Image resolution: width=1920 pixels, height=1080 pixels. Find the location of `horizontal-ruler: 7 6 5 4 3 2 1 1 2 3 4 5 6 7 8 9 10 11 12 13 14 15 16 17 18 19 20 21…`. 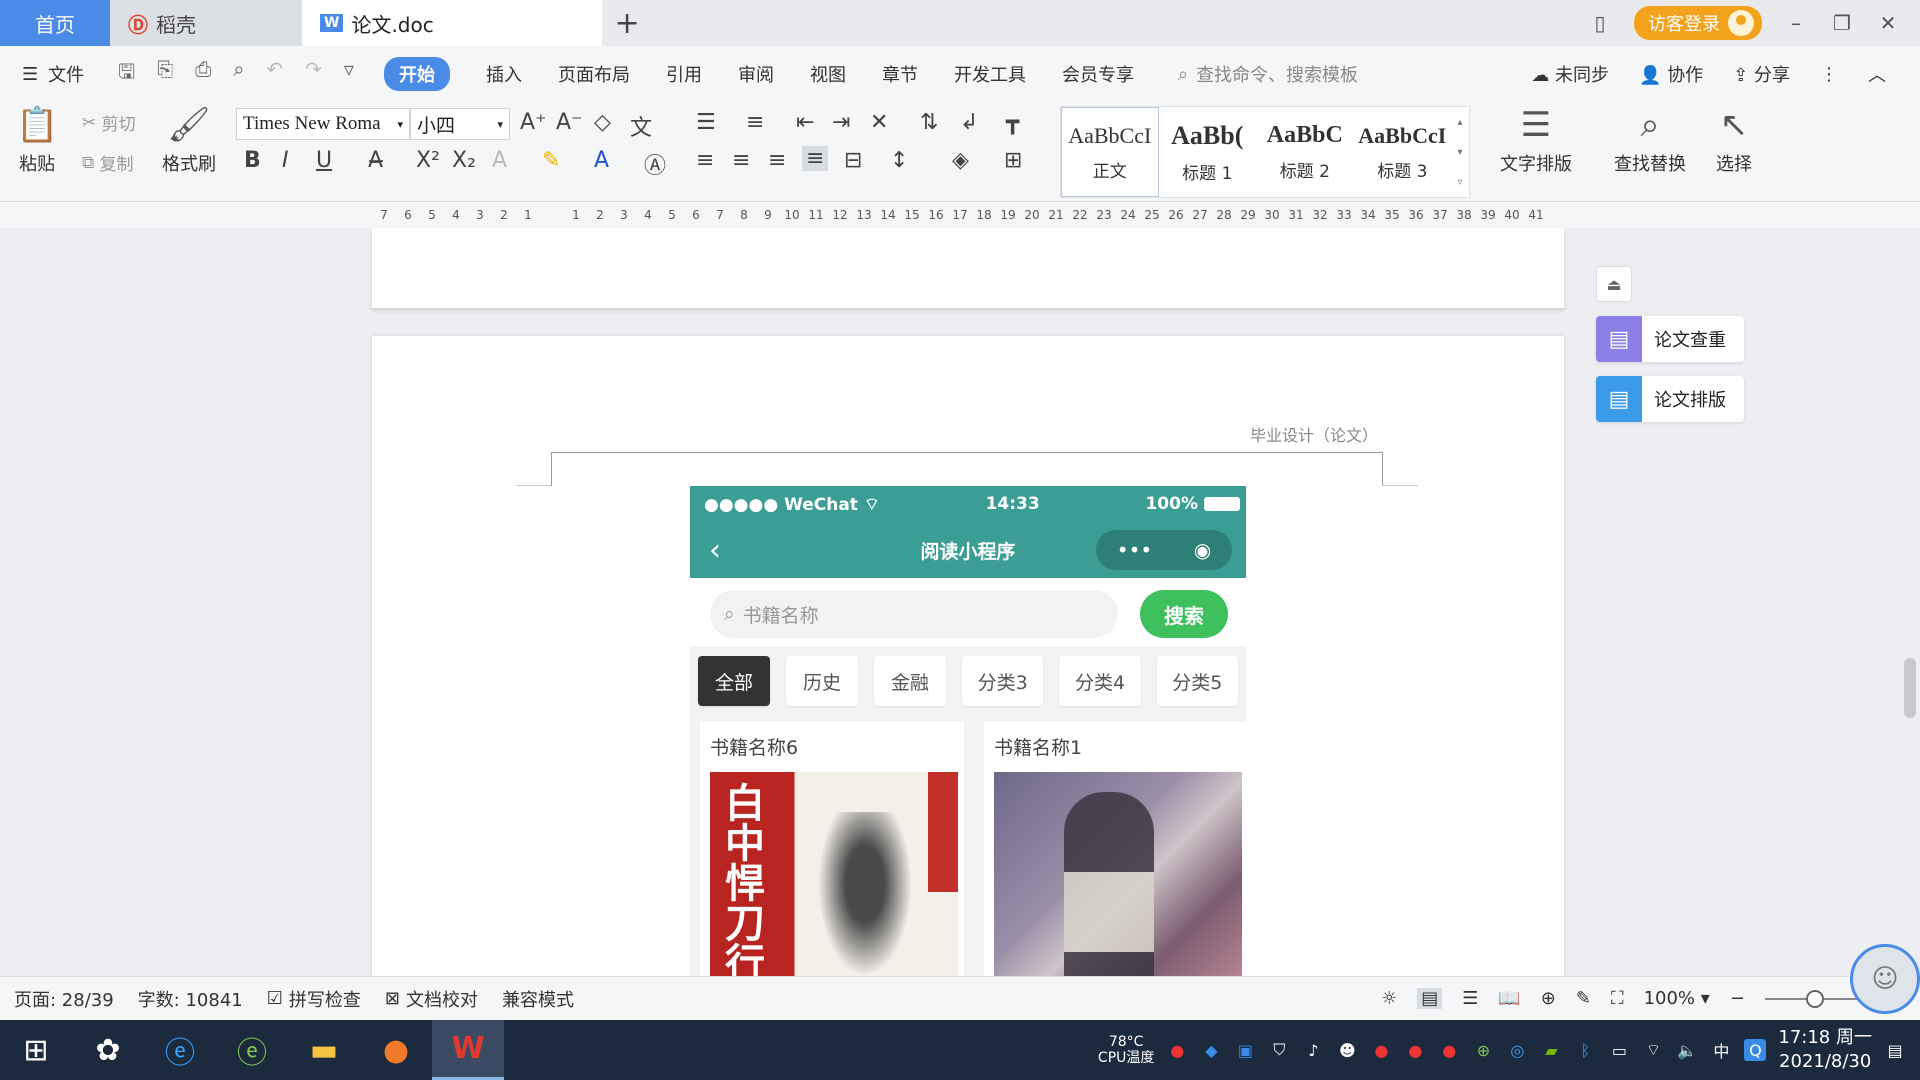

horizontal-ruler: 7 6 5 4 3 2 1 1 2 3 4 5 6 7 8 9 10 11 12 13 14 15 16 17 18 19 20 21… is located at coordinates (960, 215).